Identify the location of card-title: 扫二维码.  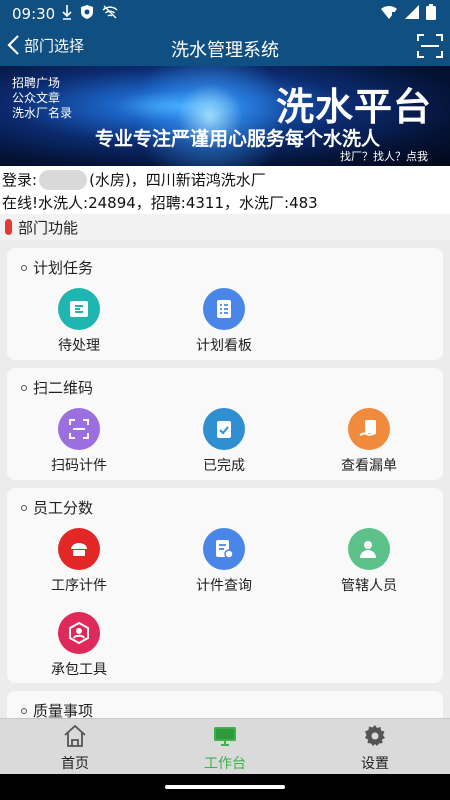
(57, 387).